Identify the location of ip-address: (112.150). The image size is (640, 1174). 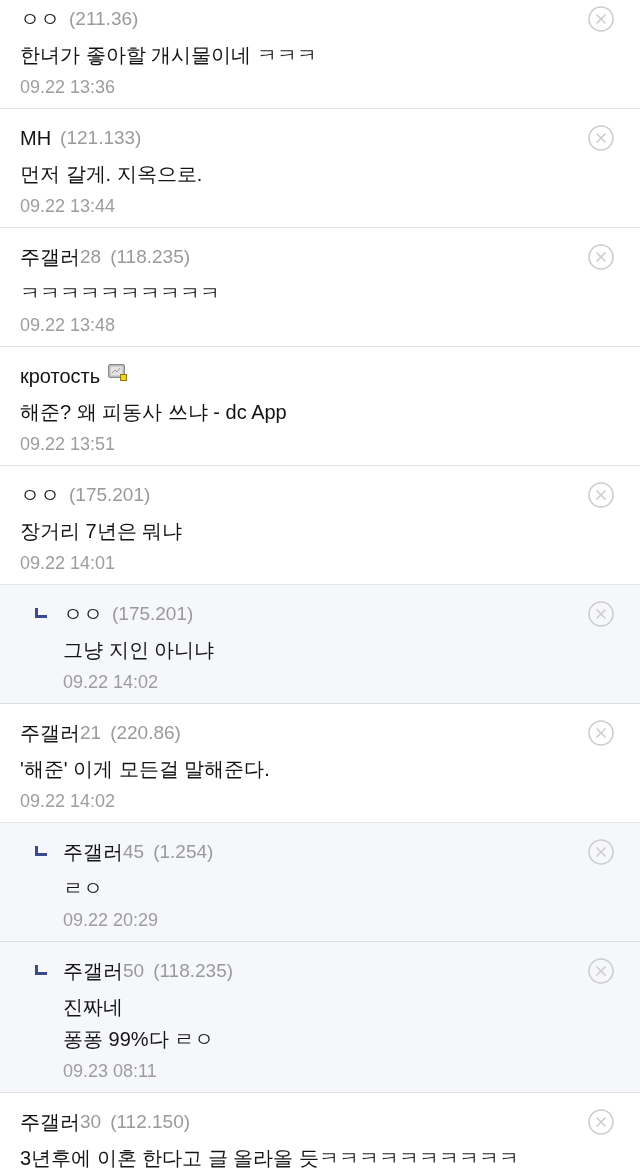
(150, 1122).